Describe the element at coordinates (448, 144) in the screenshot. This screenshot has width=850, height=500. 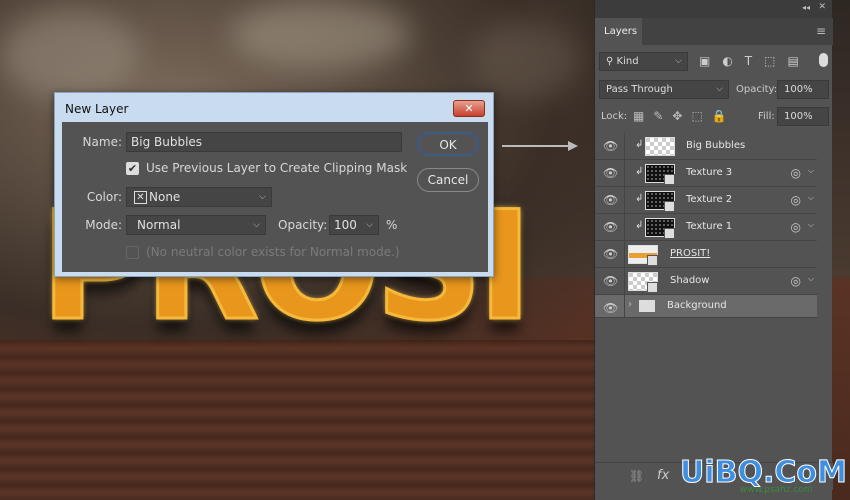
I see `ok-button: OK` at that location.